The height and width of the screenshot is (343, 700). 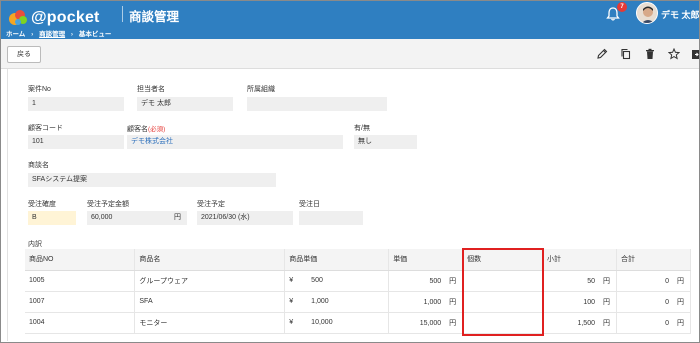 What do you see at coordinates (45, 128) in the screenshot?
I see `customer-code-label: 顧客コード` at bounding box center [45, 128].